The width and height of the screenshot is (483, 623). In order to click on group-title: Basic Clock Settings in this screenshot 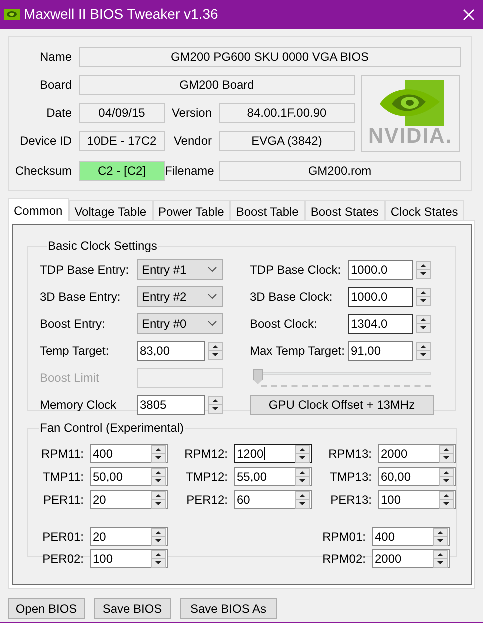, I will do `click(102, 246)`.